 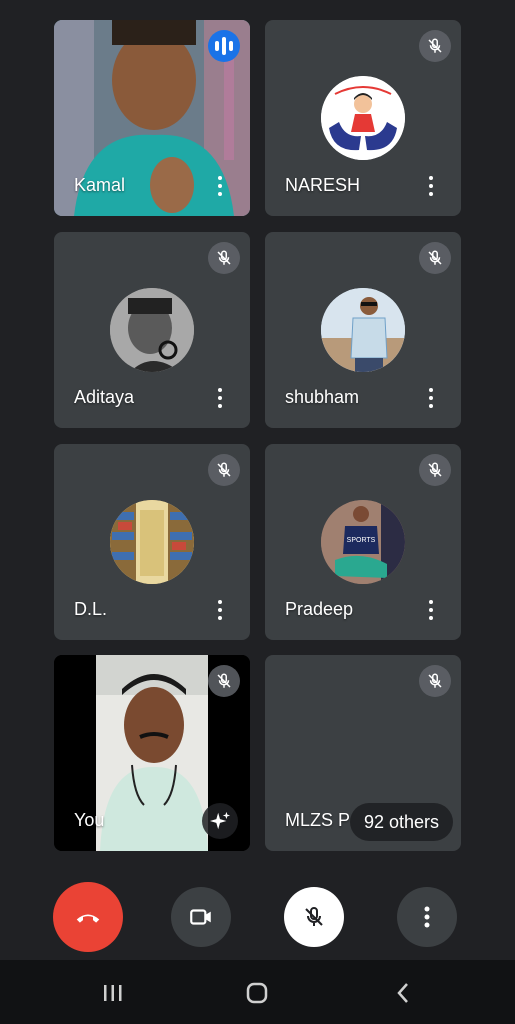 I want to click on participant-name: D.L., so click(x=91, y=609).